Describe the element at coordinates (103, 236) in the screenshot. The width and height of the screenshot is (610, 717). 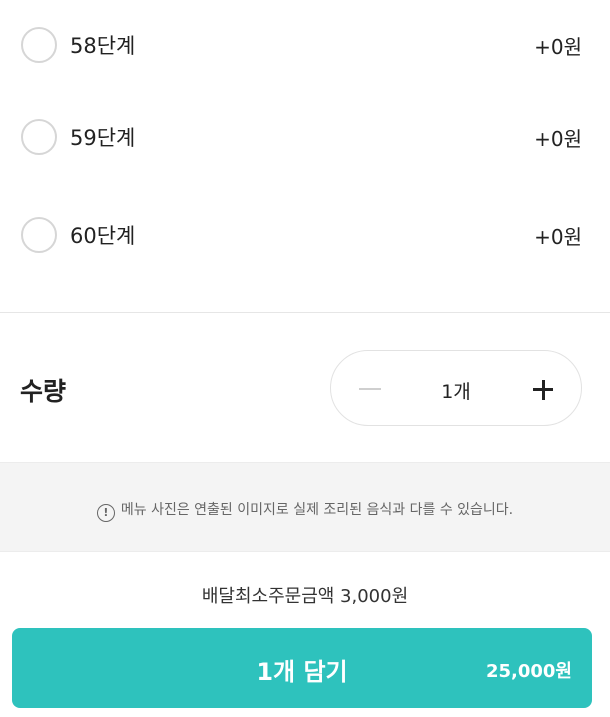
I see `option-label: 60단계` at that location.